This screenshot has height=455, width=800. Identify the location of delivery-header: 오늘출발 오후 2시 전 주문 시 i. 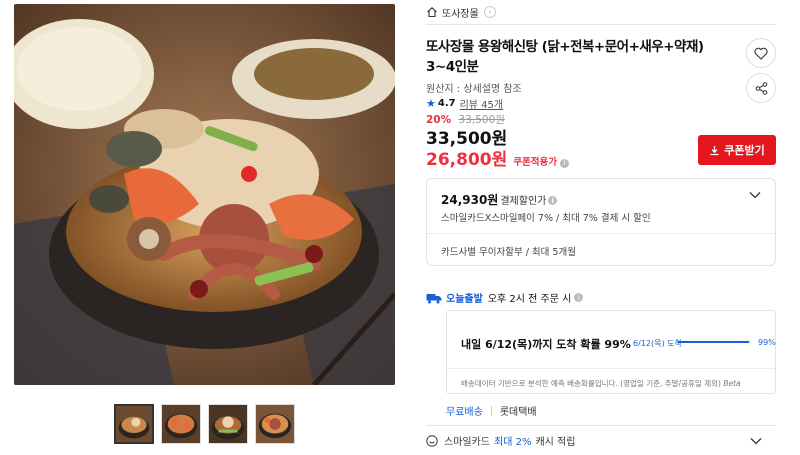
(505, 297).